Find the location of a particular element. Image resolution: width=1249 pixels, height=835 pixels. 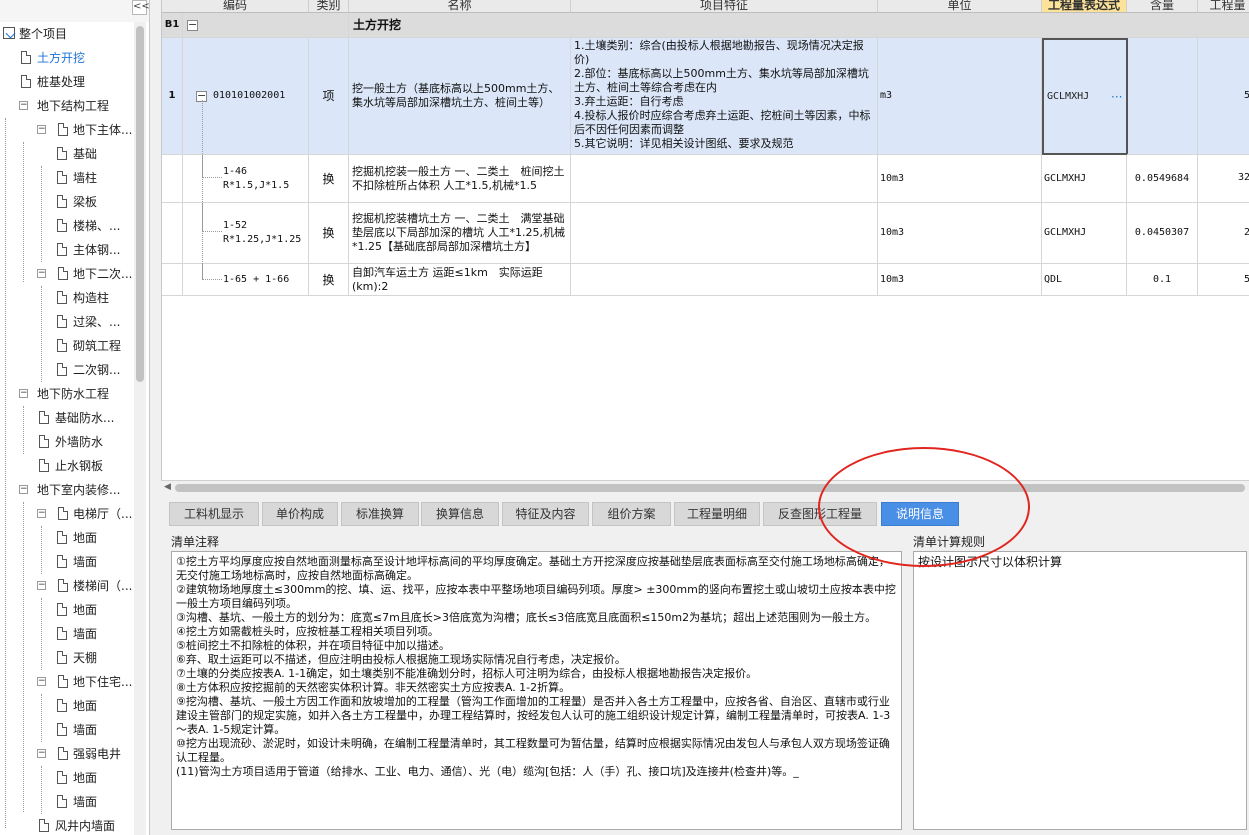

col-header-quantity-expression: 工程量表达式 is located at coordinates (1084, 6).